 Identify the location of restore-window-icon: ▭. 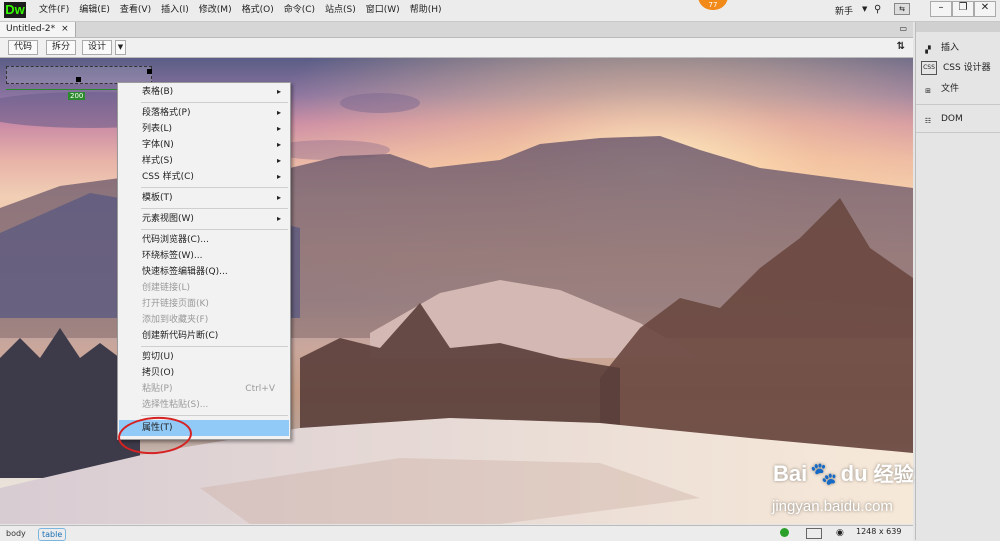
(903, 28).